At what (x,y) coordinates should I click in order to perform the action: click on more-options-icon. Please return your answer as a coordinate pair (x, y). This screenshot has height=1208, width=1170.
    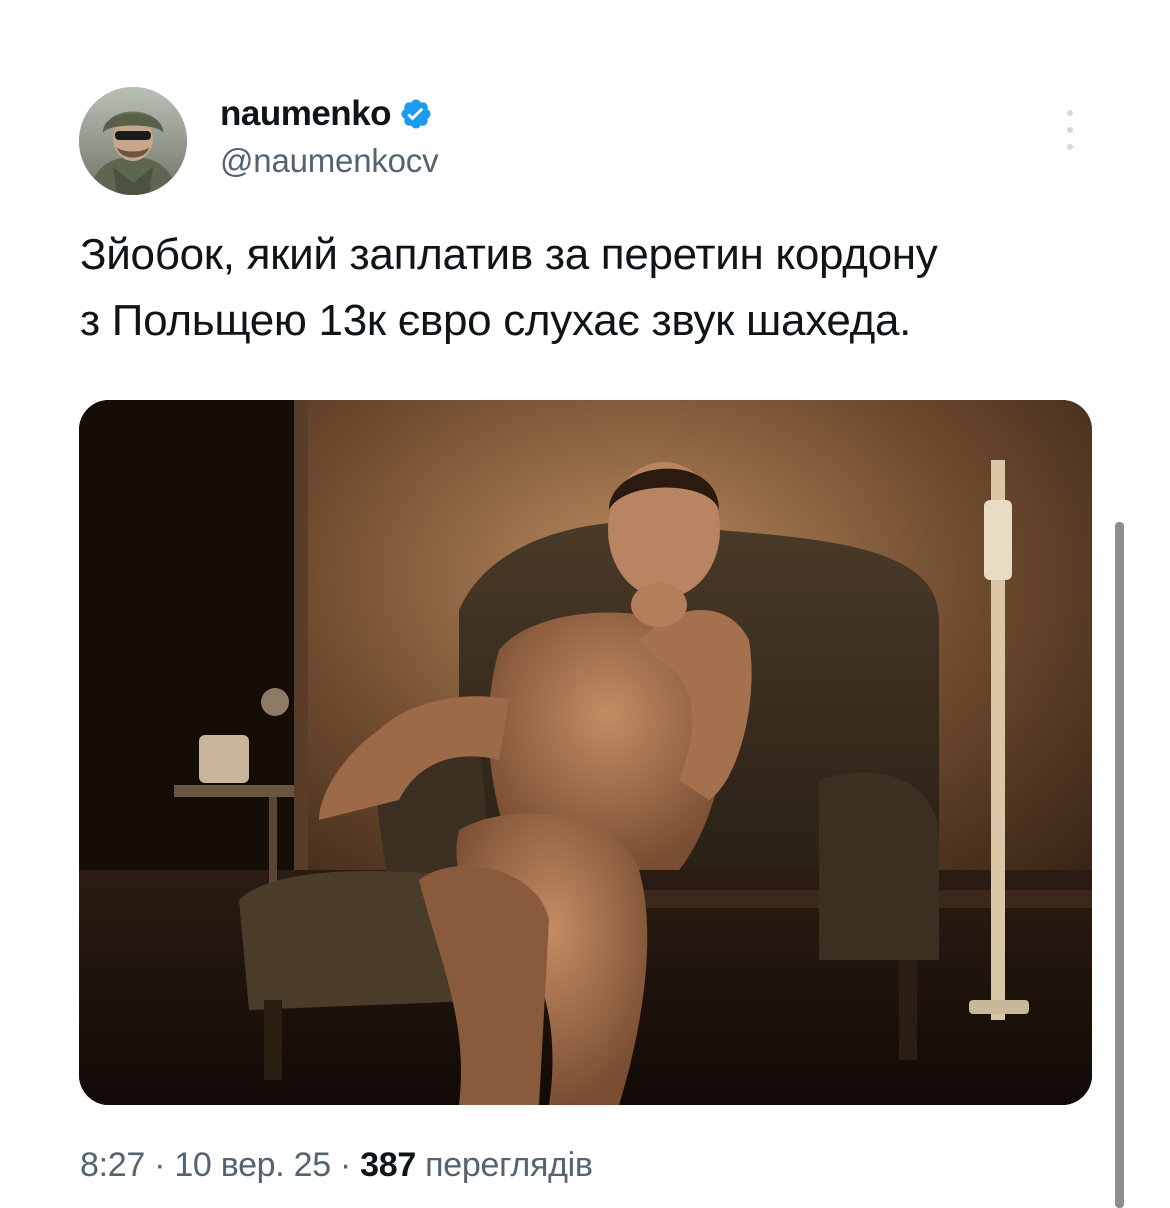
    Looking at the image, I should click on (1070, 130).